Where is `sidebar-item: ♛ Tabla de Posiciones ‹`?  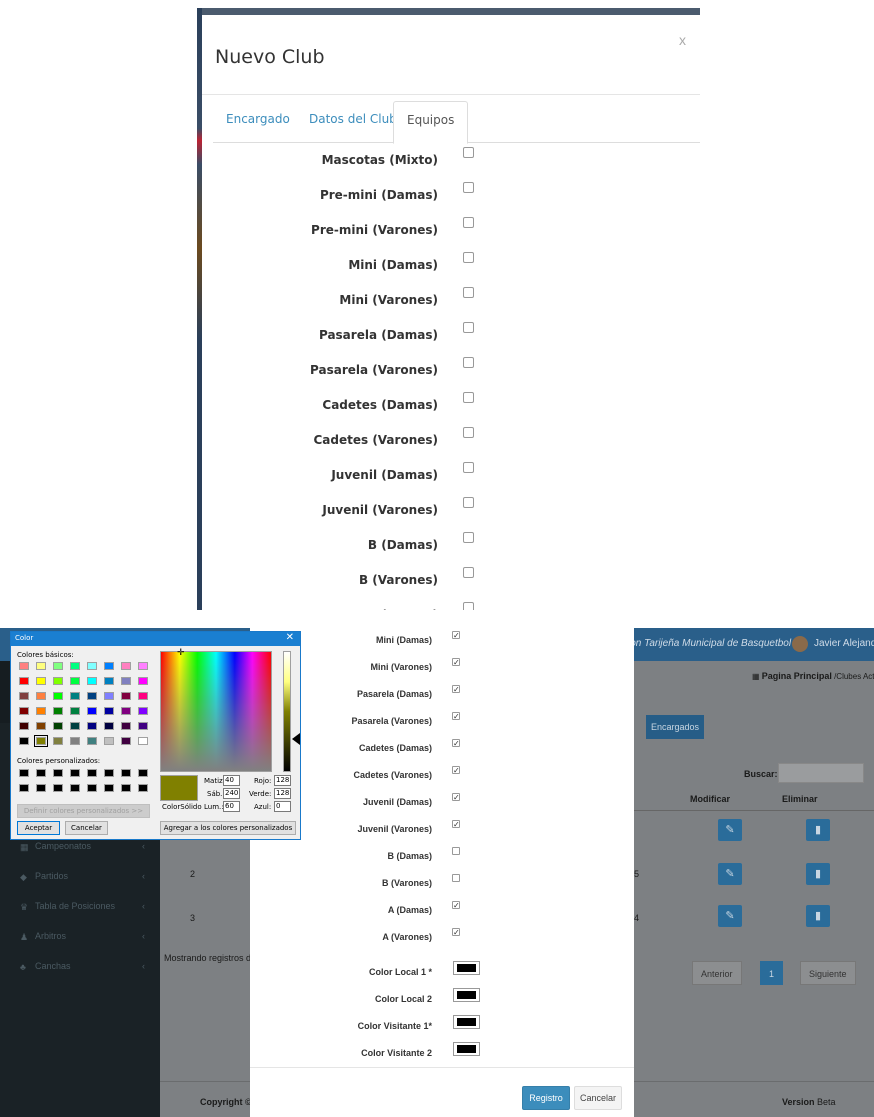 sidebar-item: ♛ Tabla de Posiciones ‹ is located at coordinates (80, 908).